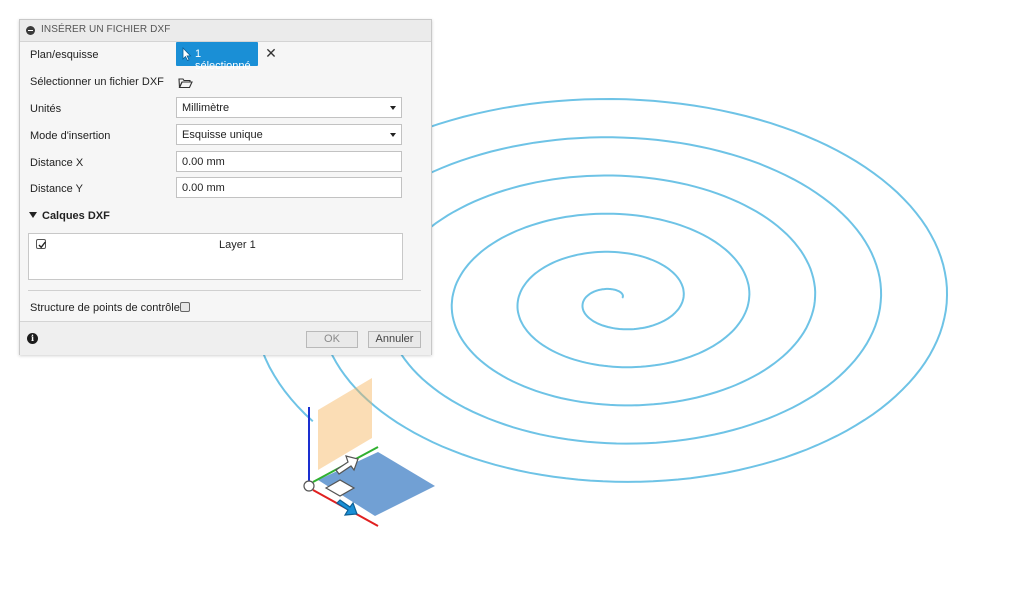  Describe the element at coordinates (187, 54) in the screenshot. I see `cursor-icon` at that location.